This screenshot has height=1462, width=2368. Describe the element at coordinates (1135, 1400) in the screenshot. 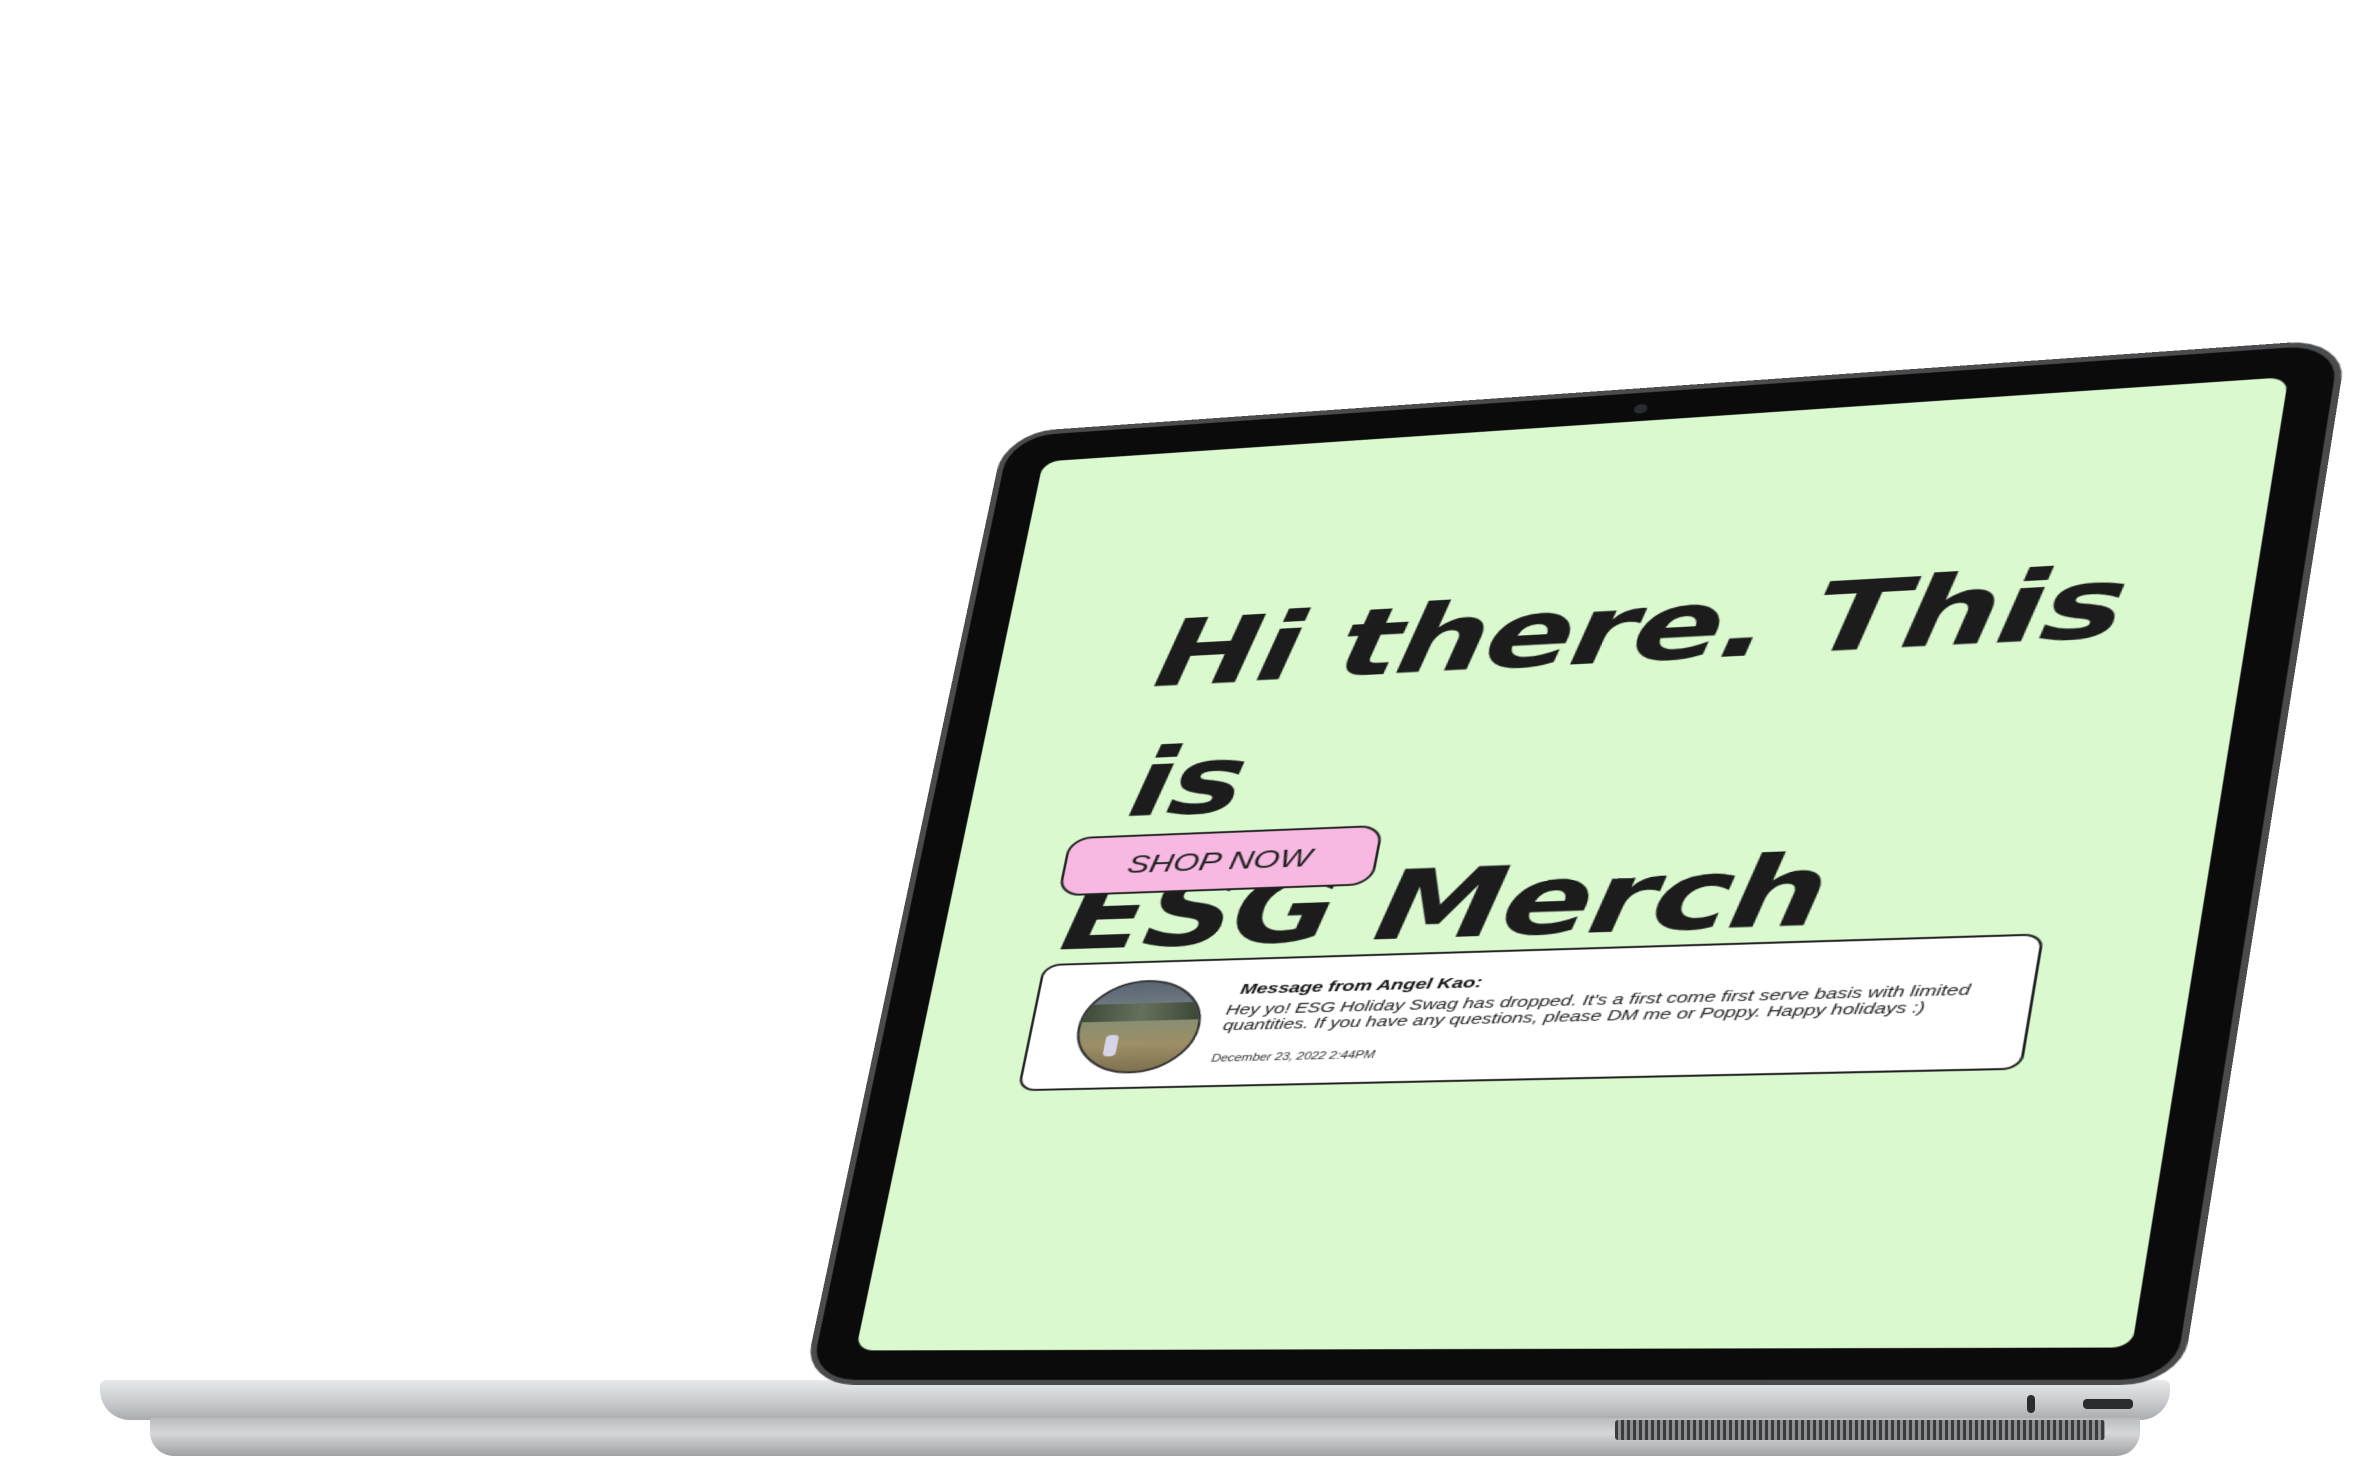

I see `laptop-base` at that location.